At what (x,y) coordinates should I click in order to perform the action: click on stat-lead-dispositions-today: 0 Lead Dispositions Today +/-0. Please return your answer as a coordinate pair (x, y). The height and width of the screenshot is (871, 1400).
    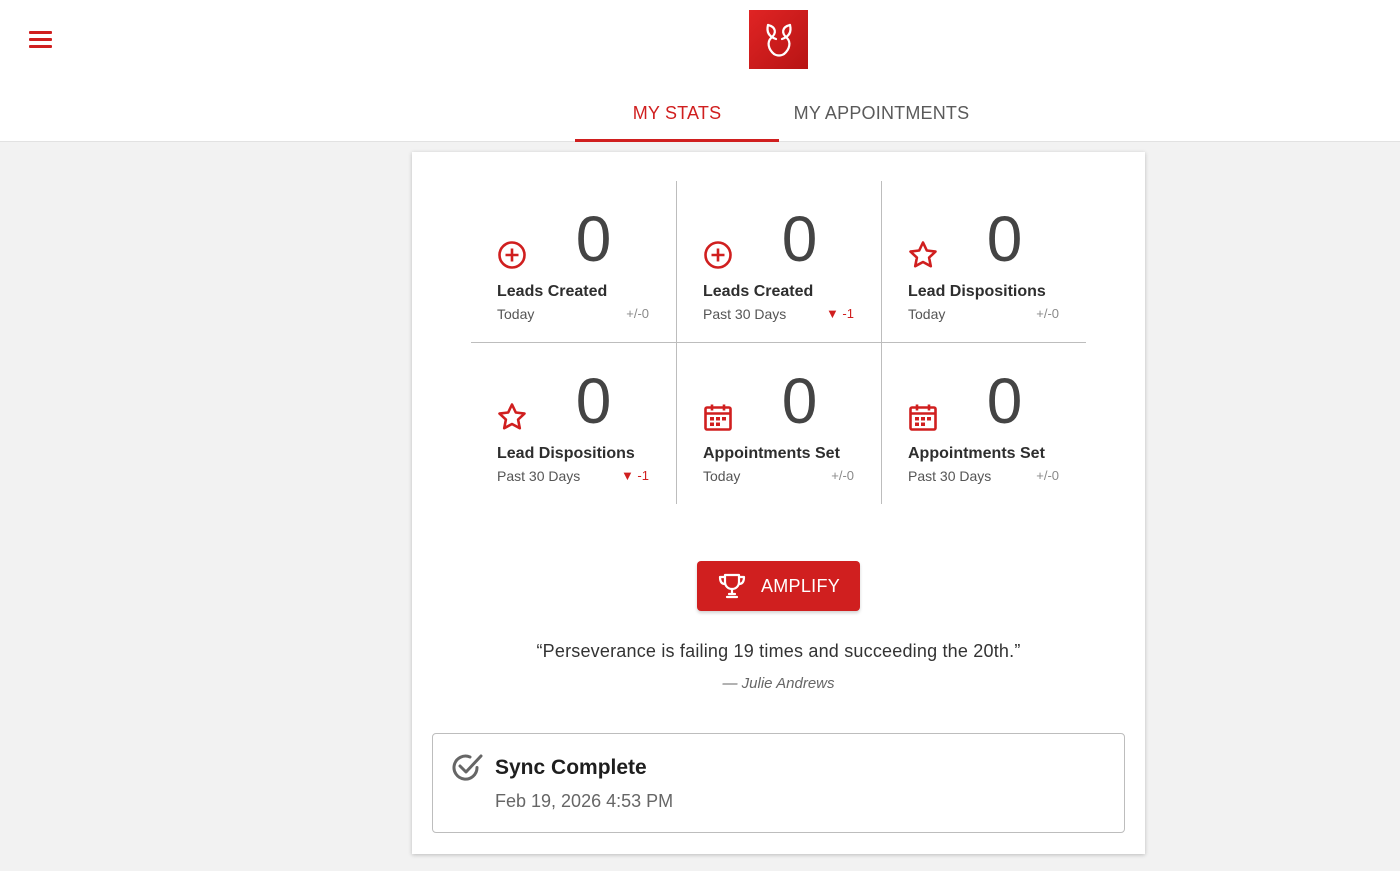
    Looking at the image, I should click on (983, 261).